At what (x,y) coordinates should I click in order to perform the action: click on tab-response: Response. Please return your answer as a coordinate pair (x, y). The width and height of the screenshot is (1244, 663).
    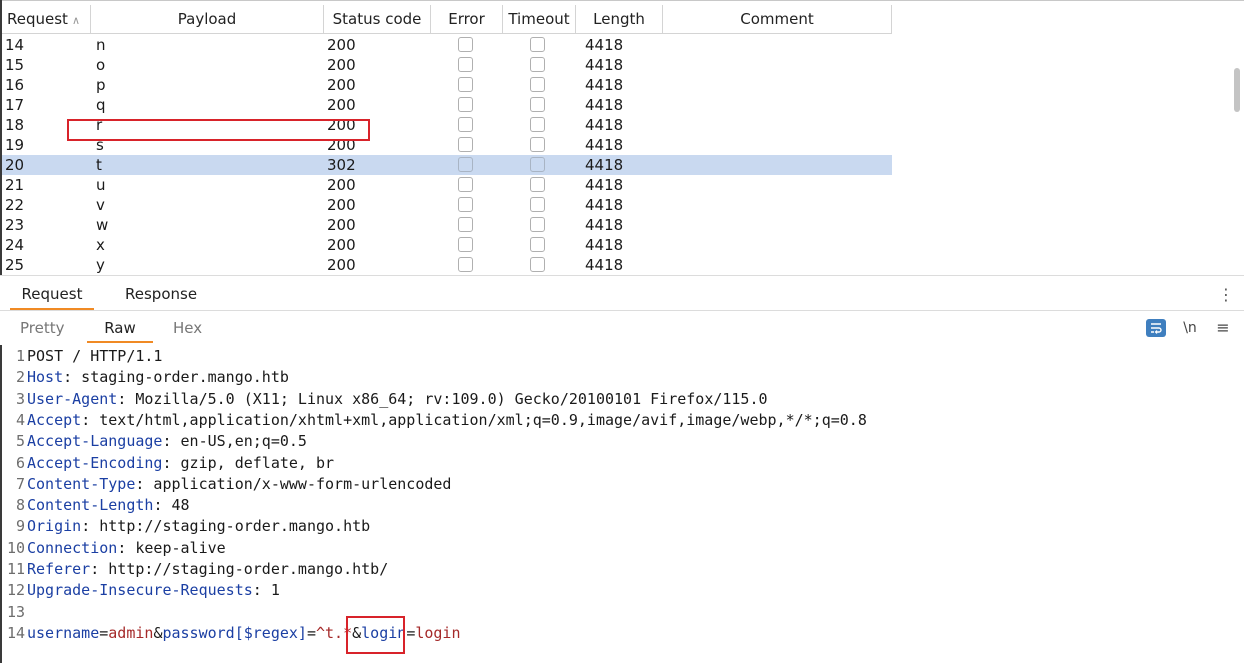
    Looking at the image, I should click on (161, 294).